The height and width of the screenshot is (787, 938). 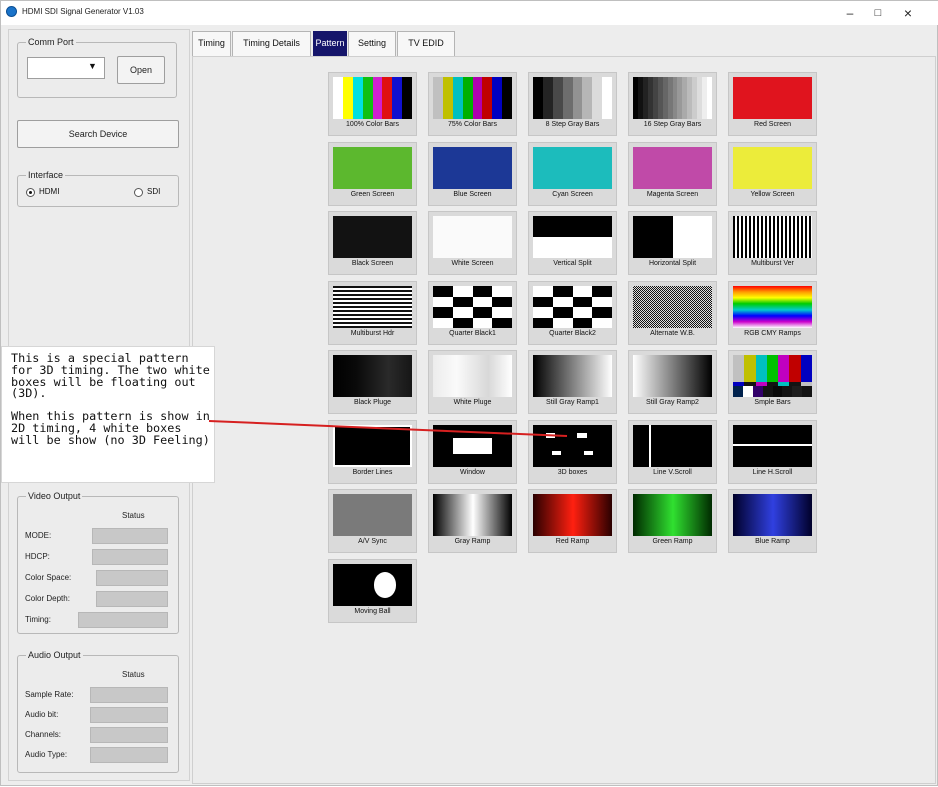 I want to click on annotation-arrow, so click(x=388, y=428).